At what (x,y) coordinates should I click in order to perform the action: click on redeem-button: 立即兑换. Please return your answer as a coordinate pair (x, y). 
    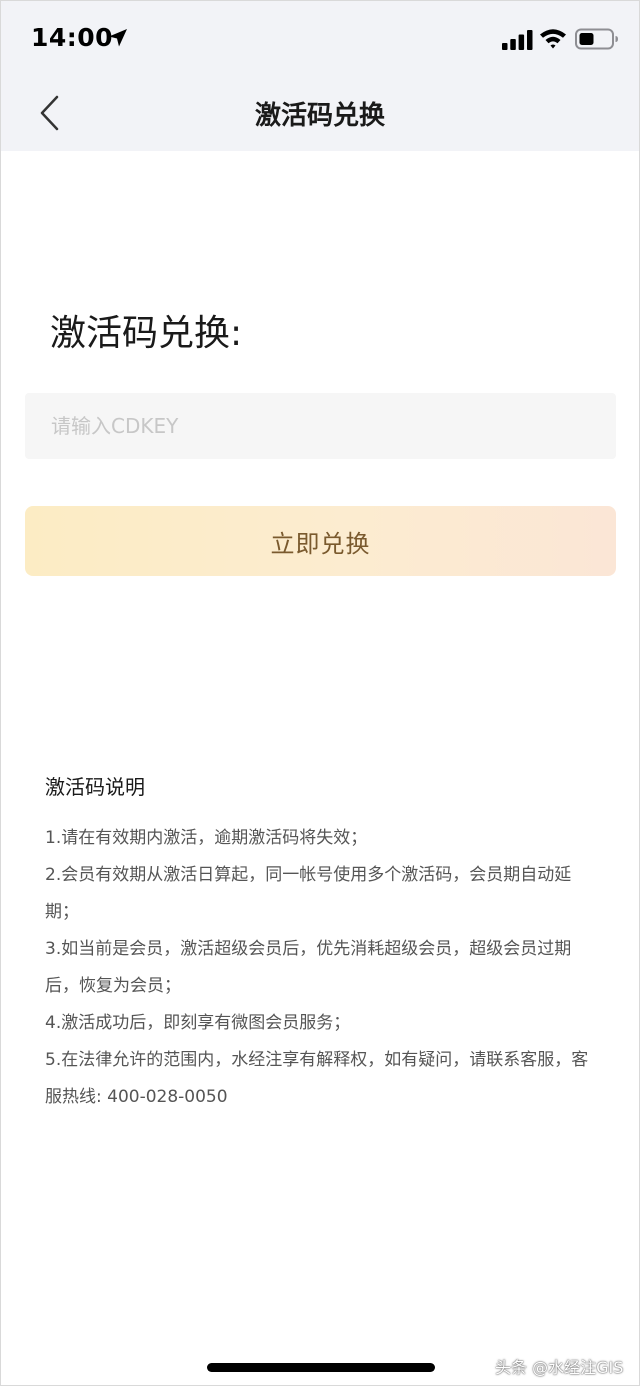
    Looking at the image, I should click on (320, 541).